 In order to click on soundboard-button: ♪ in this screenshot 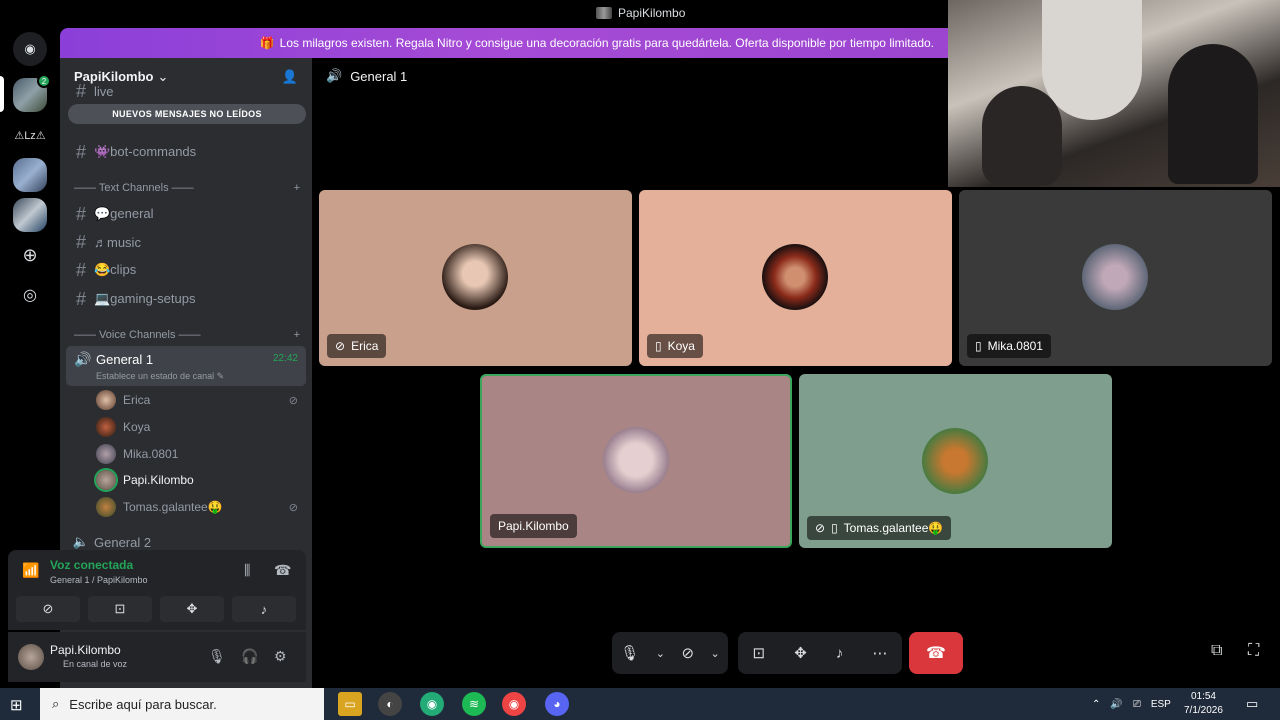, I will do `click(264, 609)`.